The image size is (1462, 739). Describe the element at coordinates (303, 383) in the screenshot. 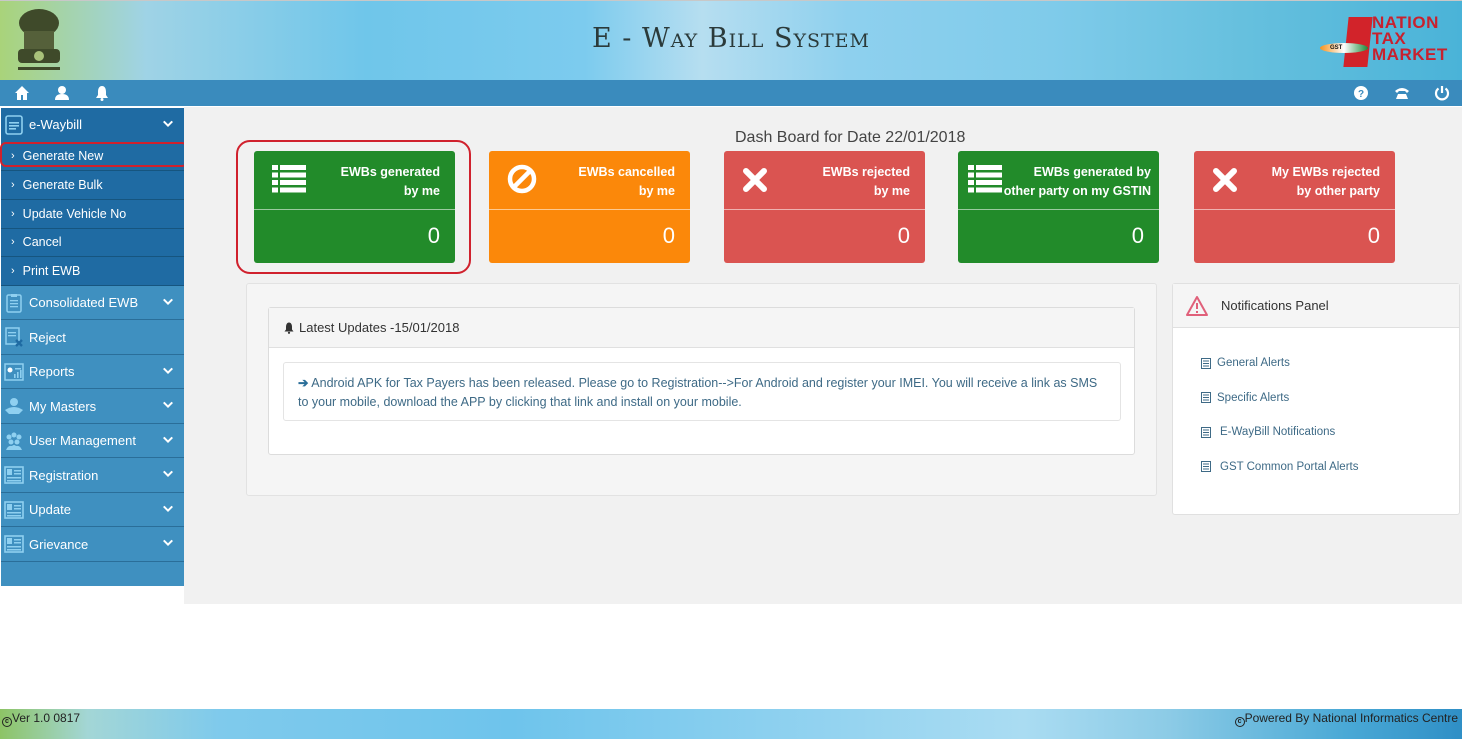

I see `arrow-right-icon: ➔` at that location.